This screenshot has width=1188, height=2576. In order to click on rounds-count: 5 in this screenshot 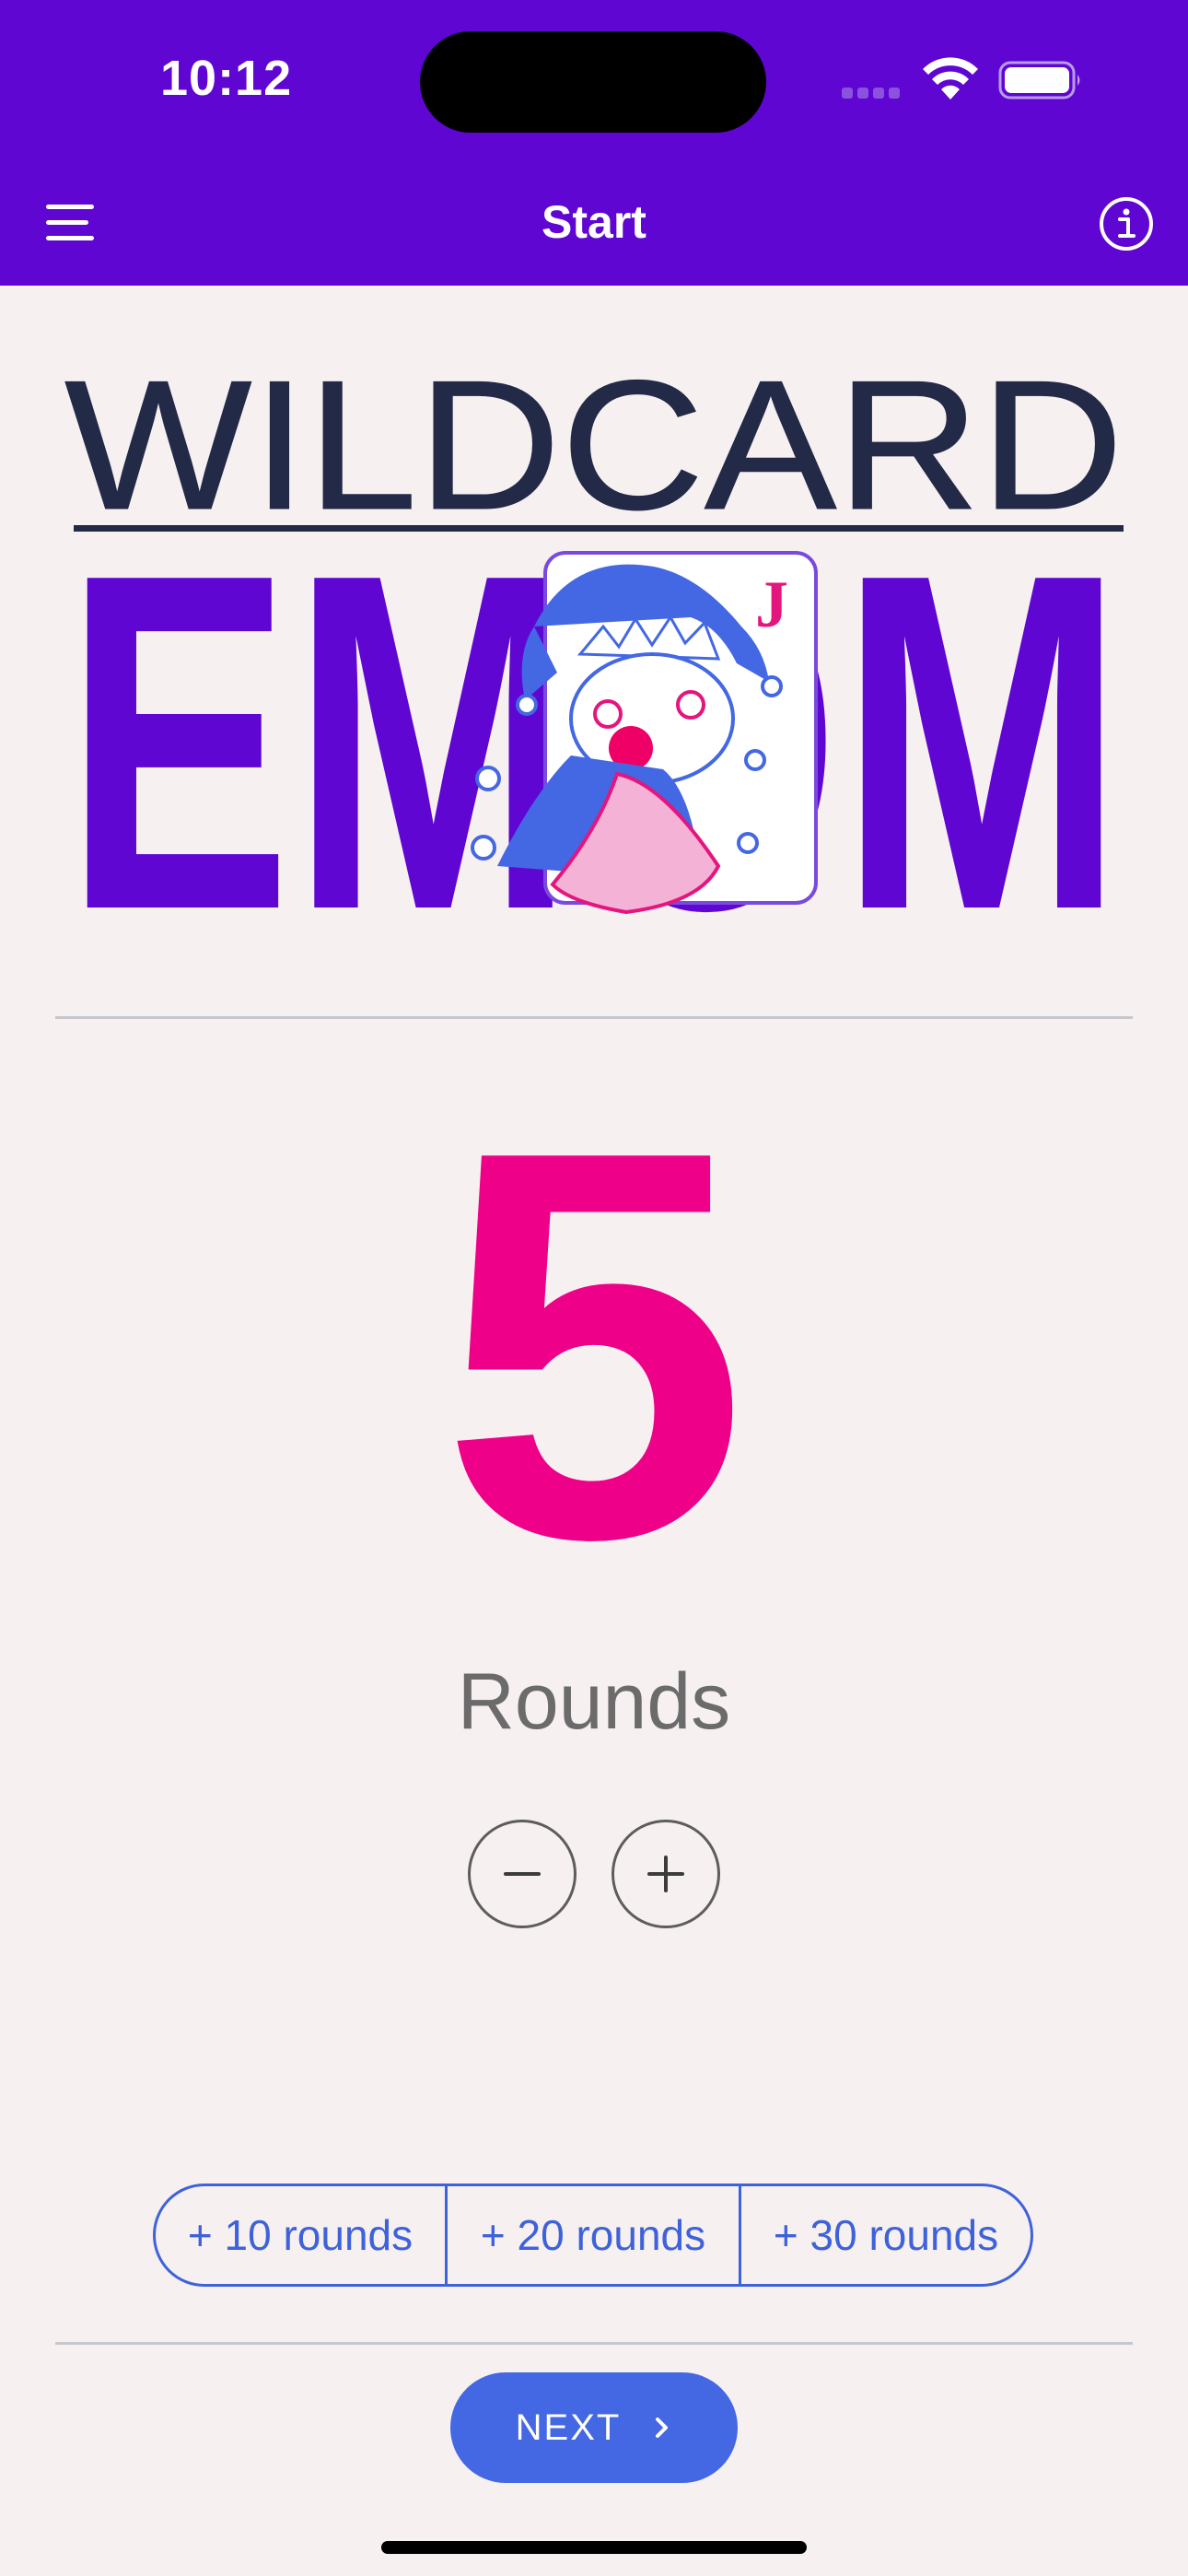, I will do `click(594, 1345)`.